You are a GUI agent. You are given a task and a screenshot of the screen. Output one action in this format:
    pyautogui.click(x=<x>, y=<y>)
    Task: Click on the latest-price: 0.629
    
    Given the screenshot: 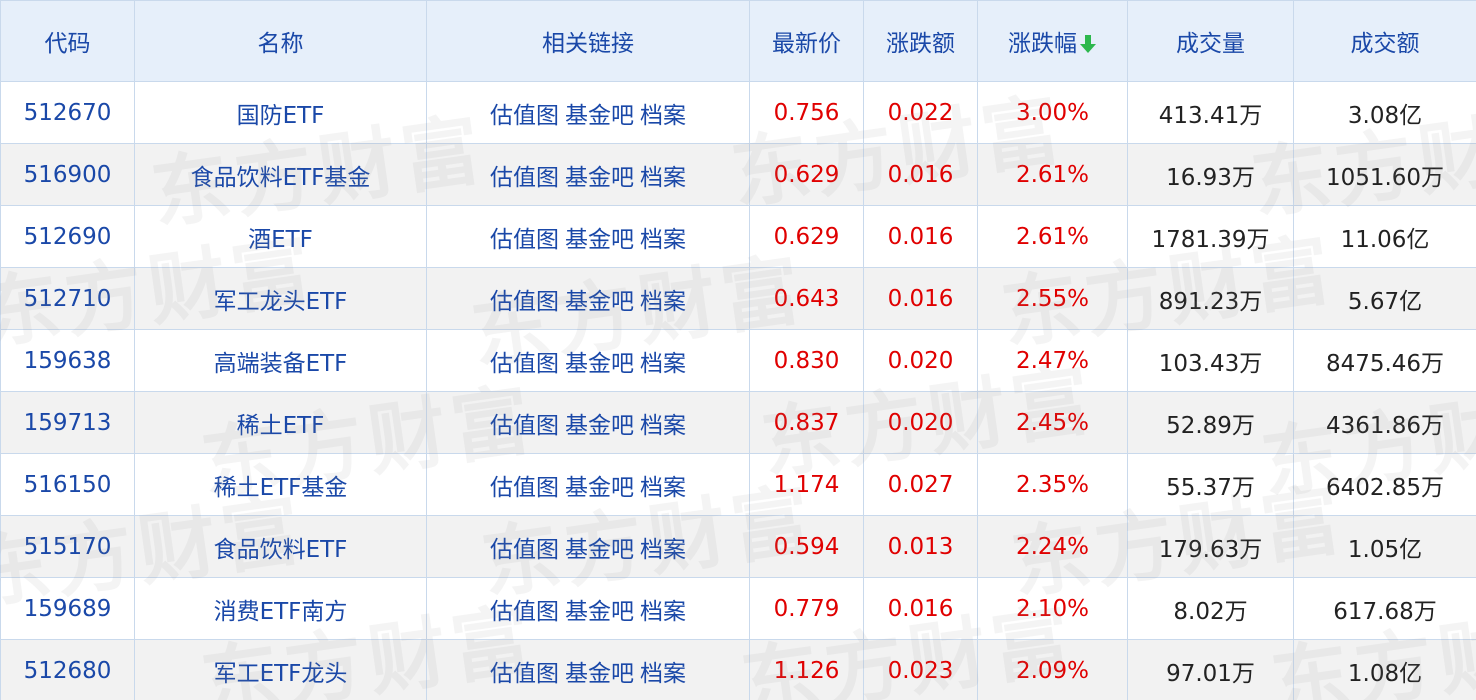 What is the action you would take?
    pyautogui.click(x=806, y=174)
    